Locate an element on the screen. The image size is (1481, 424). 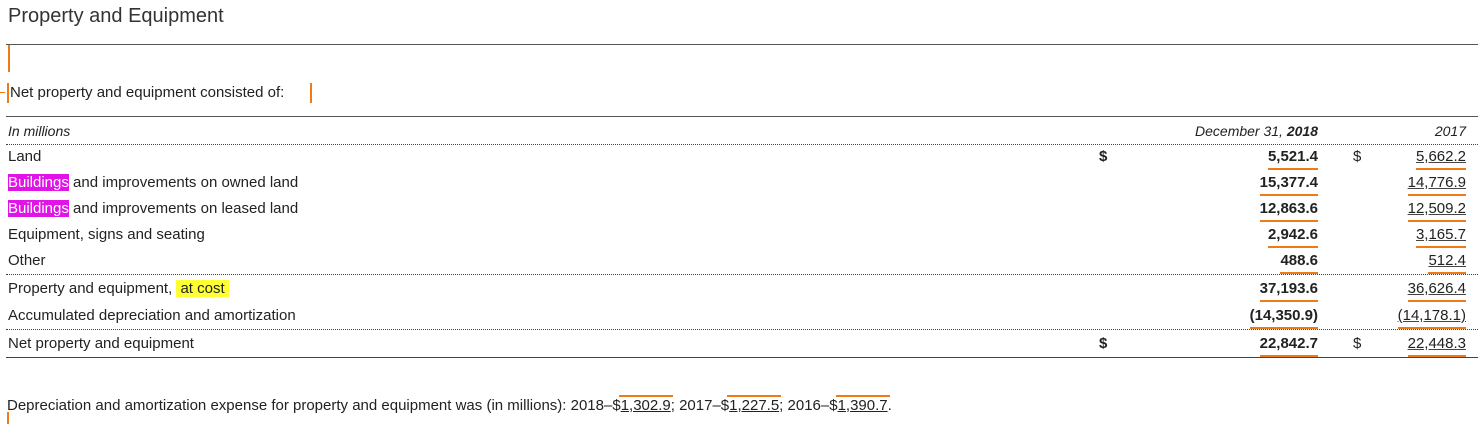
value-2017-text: 512.4 is located at coordinates (1447, 263).